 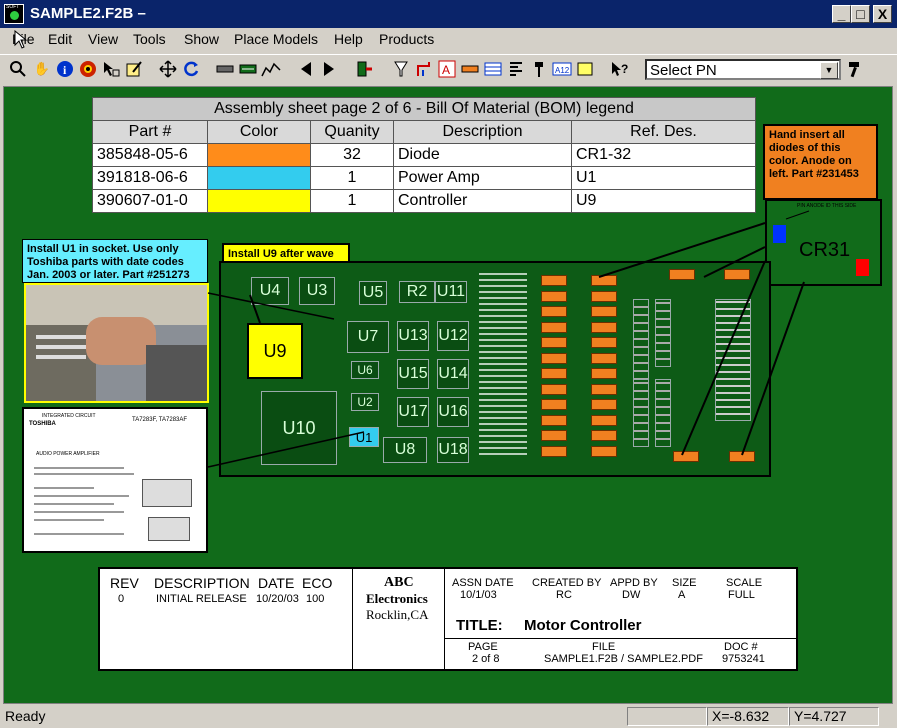 I want to click on svg-text: A, so click(x=446, y=70).